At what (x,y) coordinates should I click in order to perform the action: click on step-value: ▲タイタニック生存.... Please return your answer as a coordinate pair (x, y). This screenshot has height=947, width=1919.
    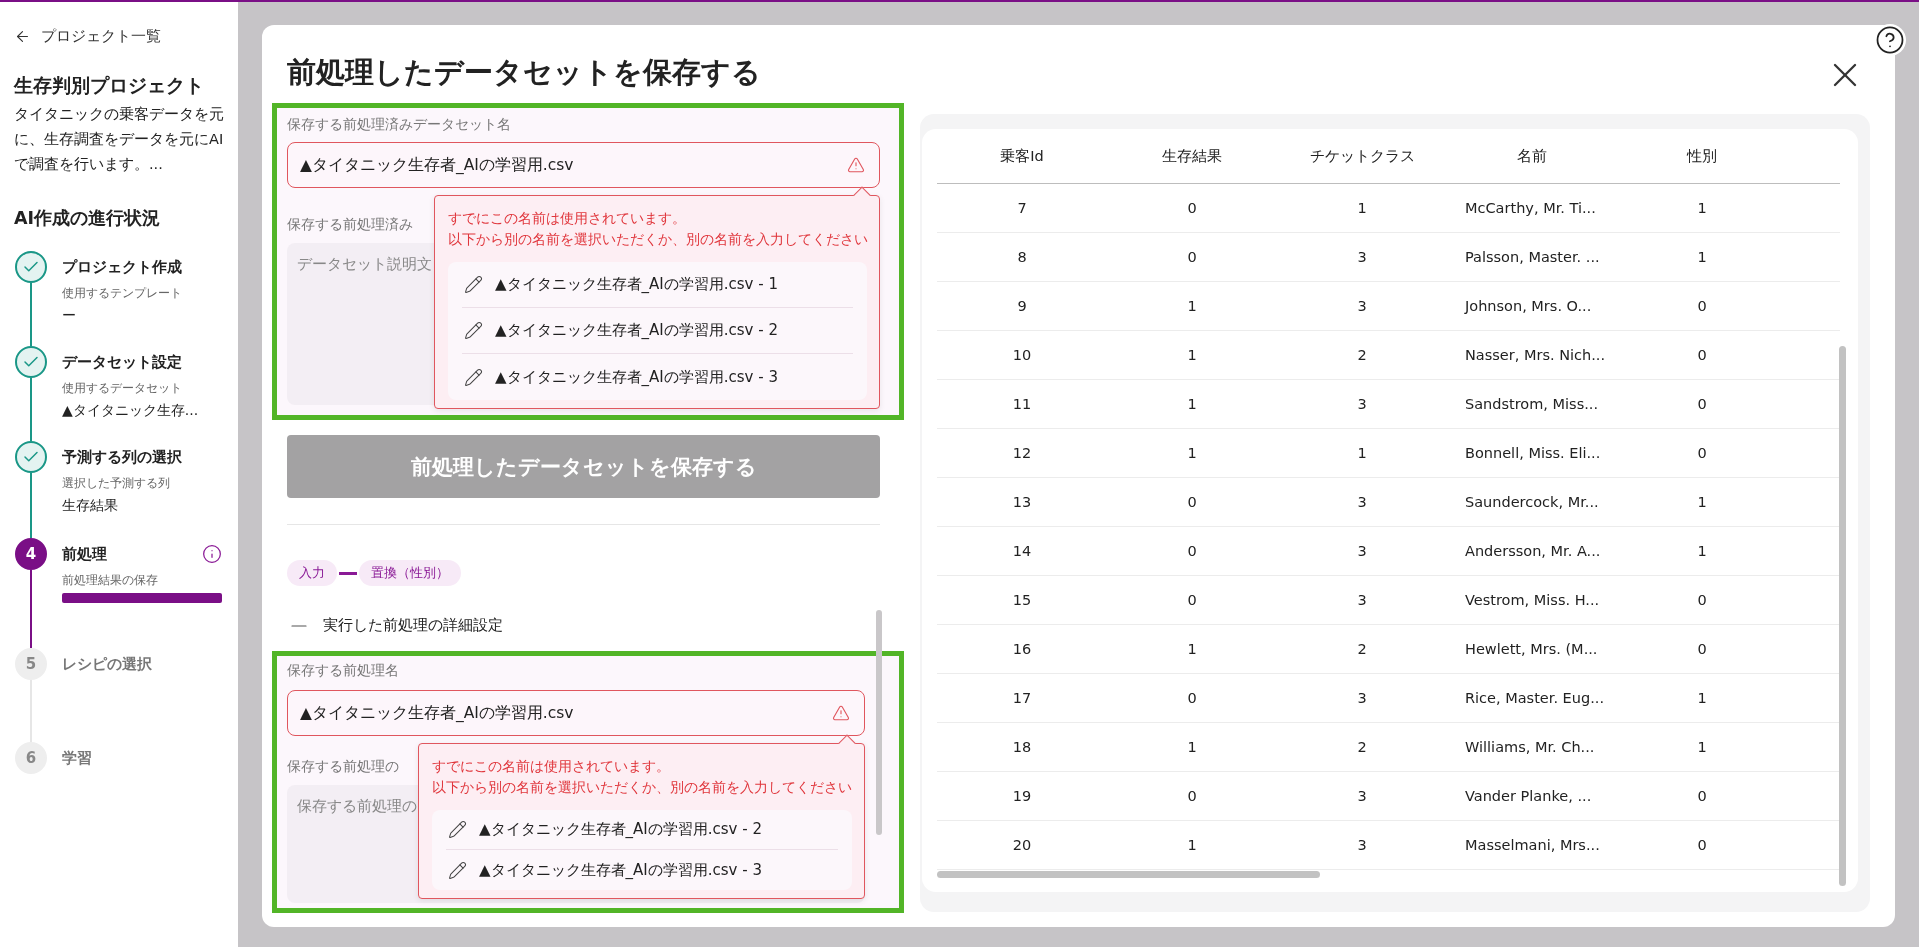
    Looking at the image, I should click on (131, 410).